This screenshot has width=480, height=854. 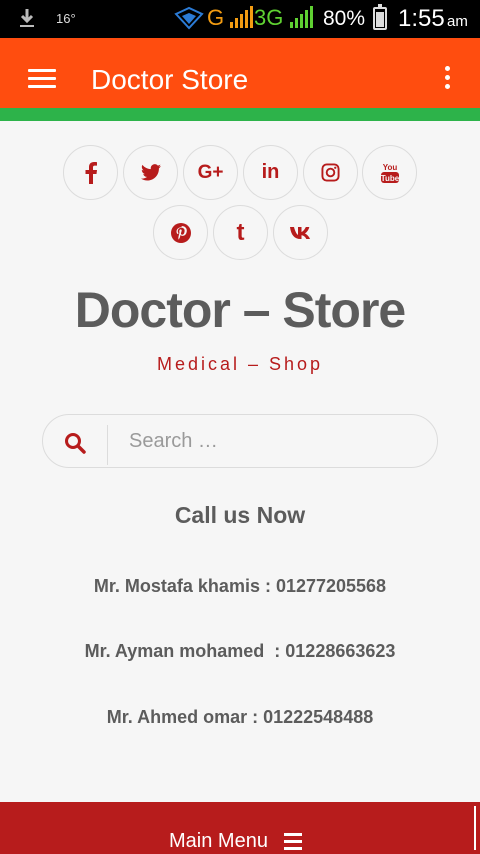 I want to click on wifi-icon, so click(x=189, y=18).